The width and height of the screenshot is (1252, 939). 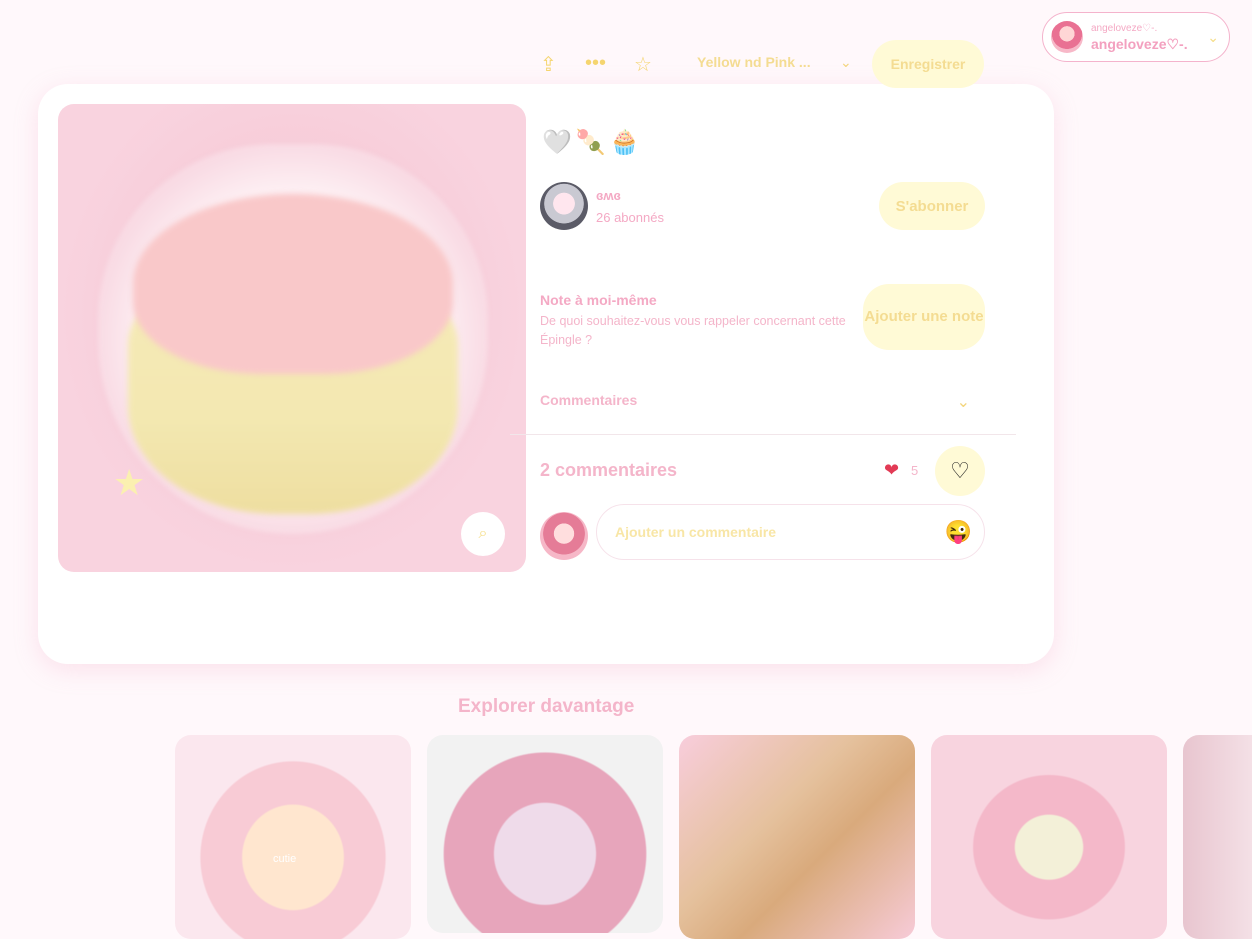 What do you see at coordinates (696, 532) in the screenshot?
I see `comment-placeholder: Ajouter un commentaire` at bounding box center [696, 532].